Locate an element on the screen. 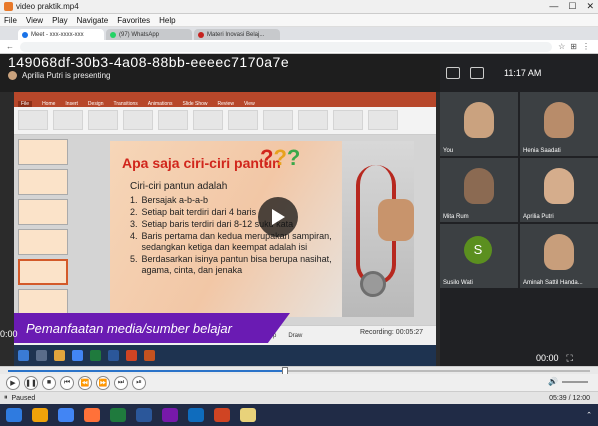 This screenshot has height=426, width=598. rewind-icon: ⏪ is located at coordinates (85, 382).